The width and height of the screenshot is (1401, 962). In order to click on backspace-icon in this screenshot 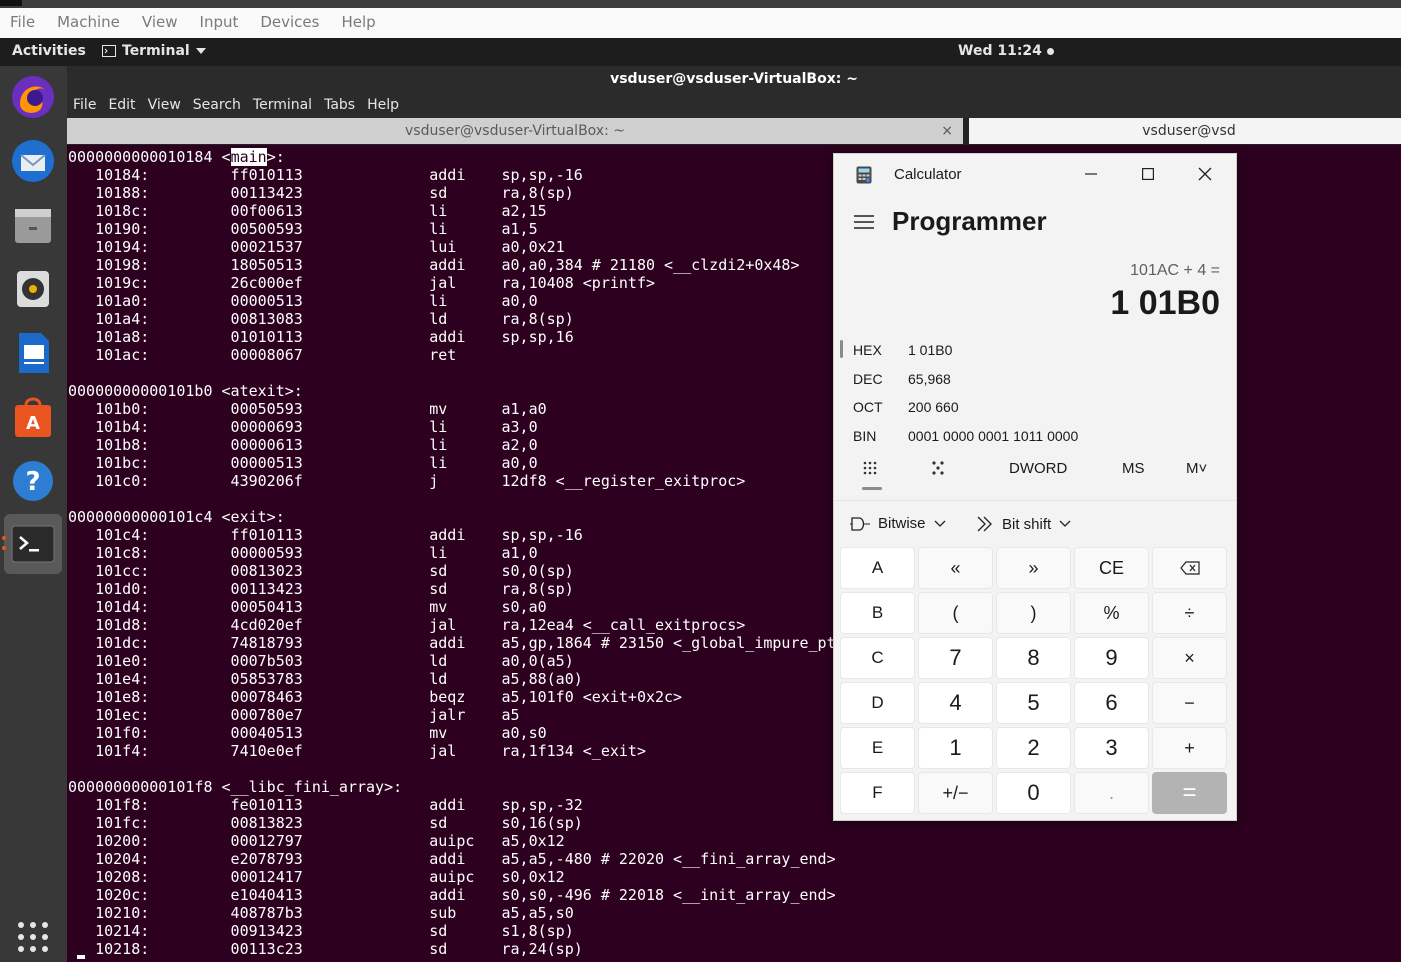, I will do `click(1189, 568)`.